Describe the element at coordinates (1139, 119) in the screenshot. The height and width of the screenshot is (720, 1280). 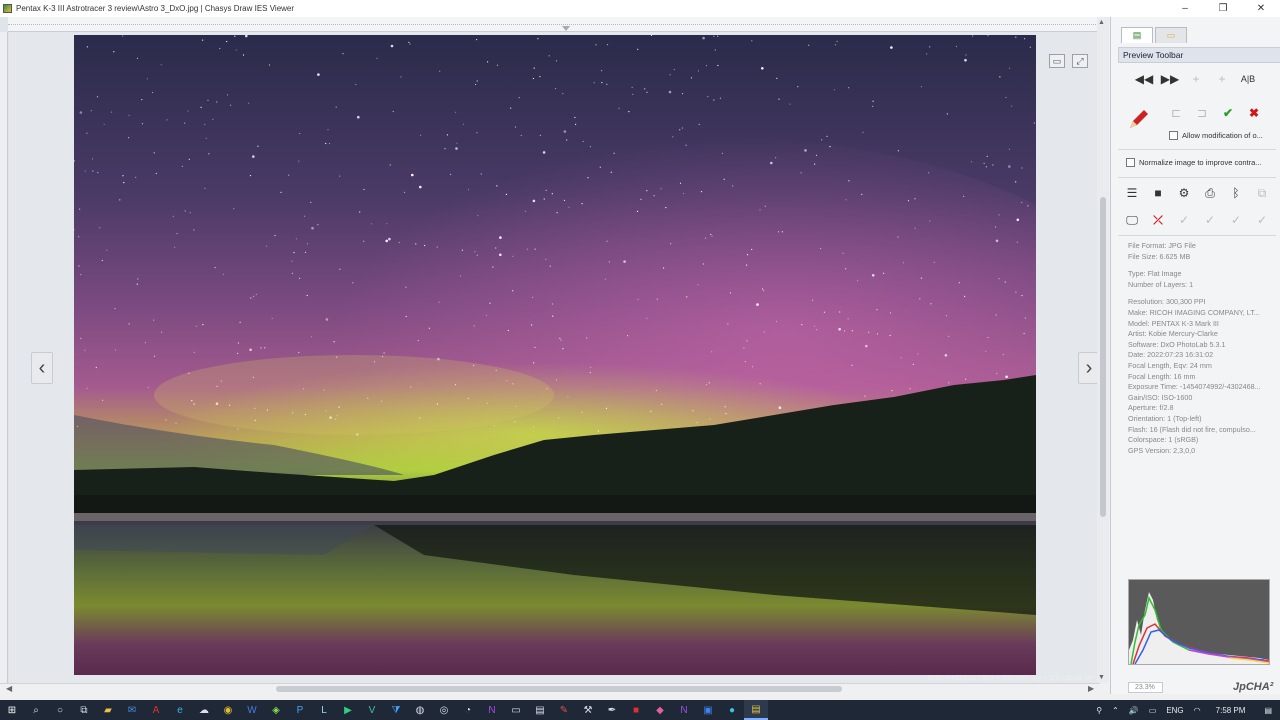
I see `pencil-icon` at that location.